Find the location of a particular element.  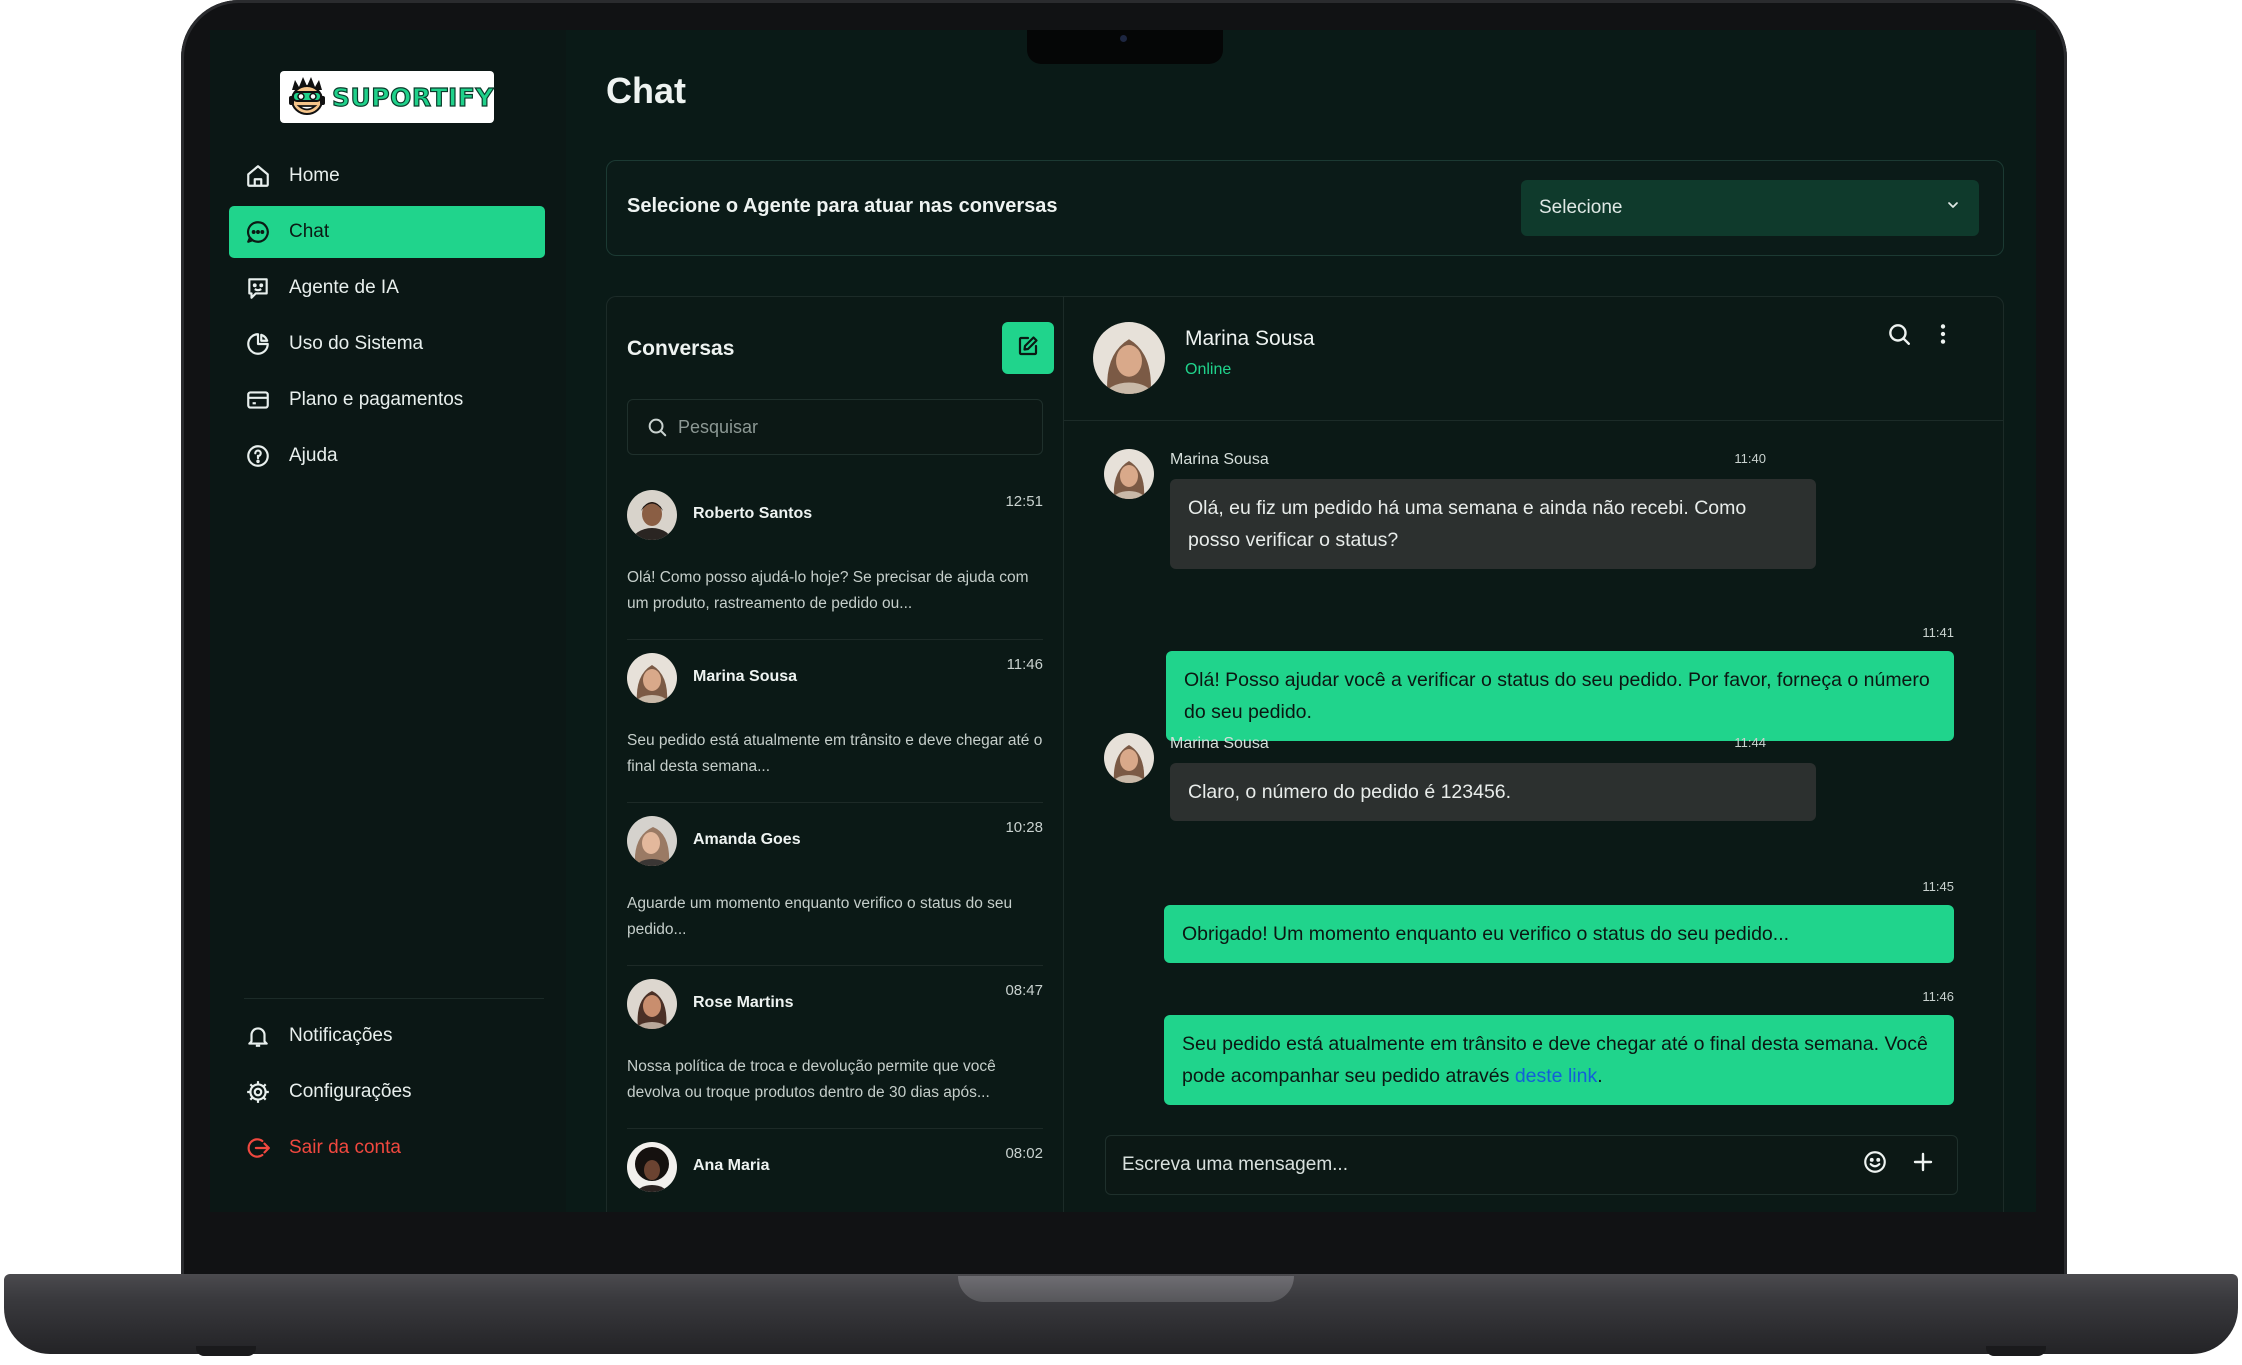

message-text-end: . is located at coordinates (1600, 1076).